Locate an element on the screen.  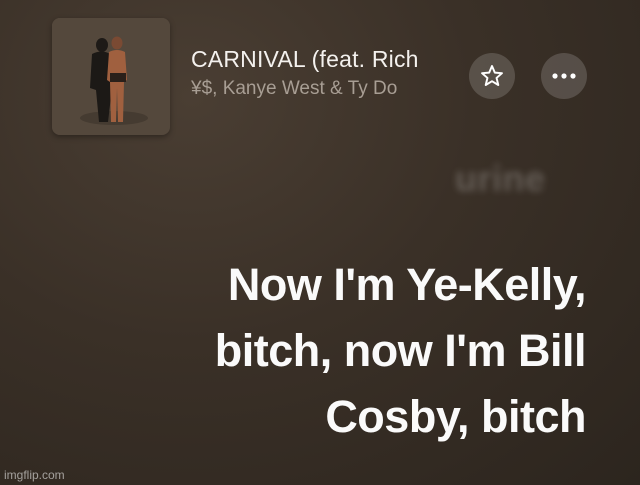
album-artwork is located at coordinates (111, 76).